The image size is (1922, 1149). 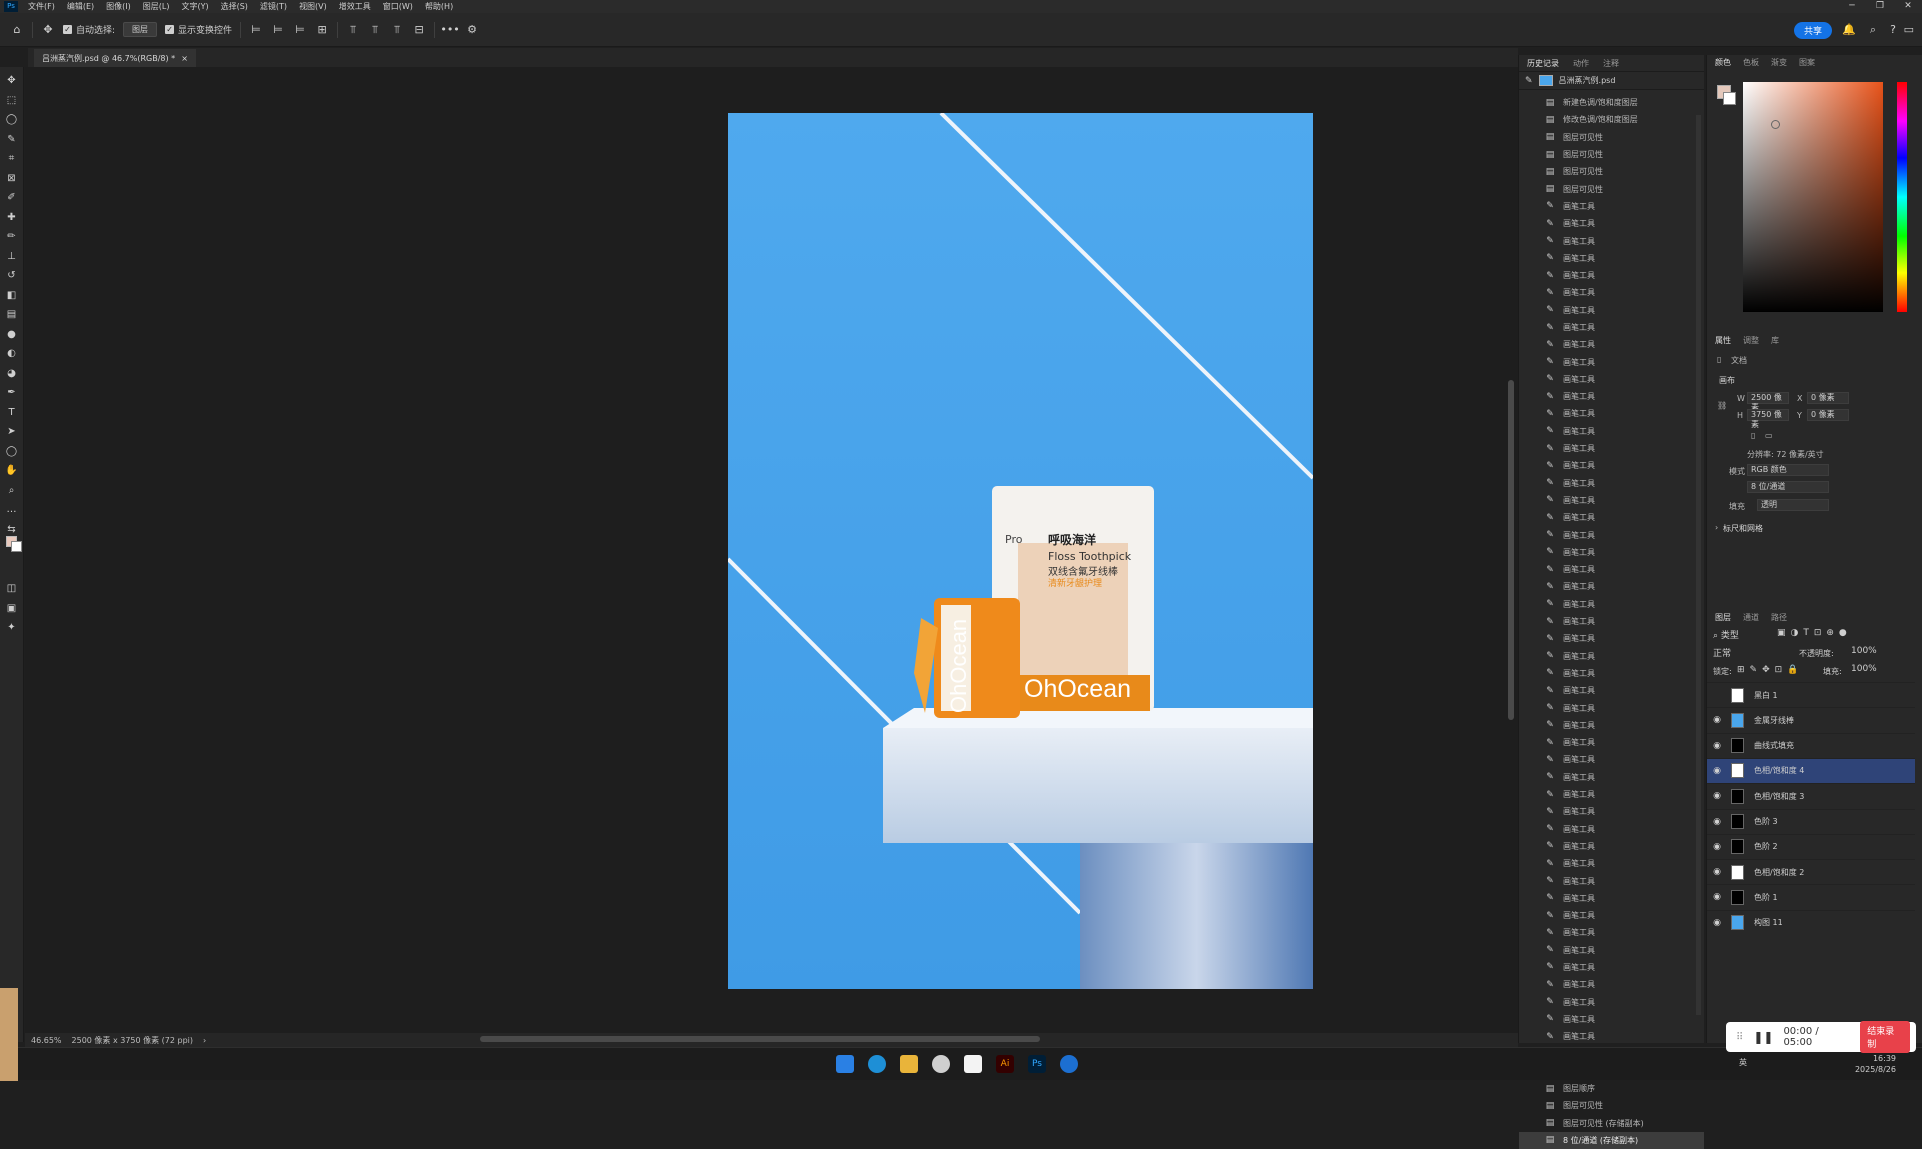 I want to click on gradient-tool-icon: ▤, so click(x=12, y=315).